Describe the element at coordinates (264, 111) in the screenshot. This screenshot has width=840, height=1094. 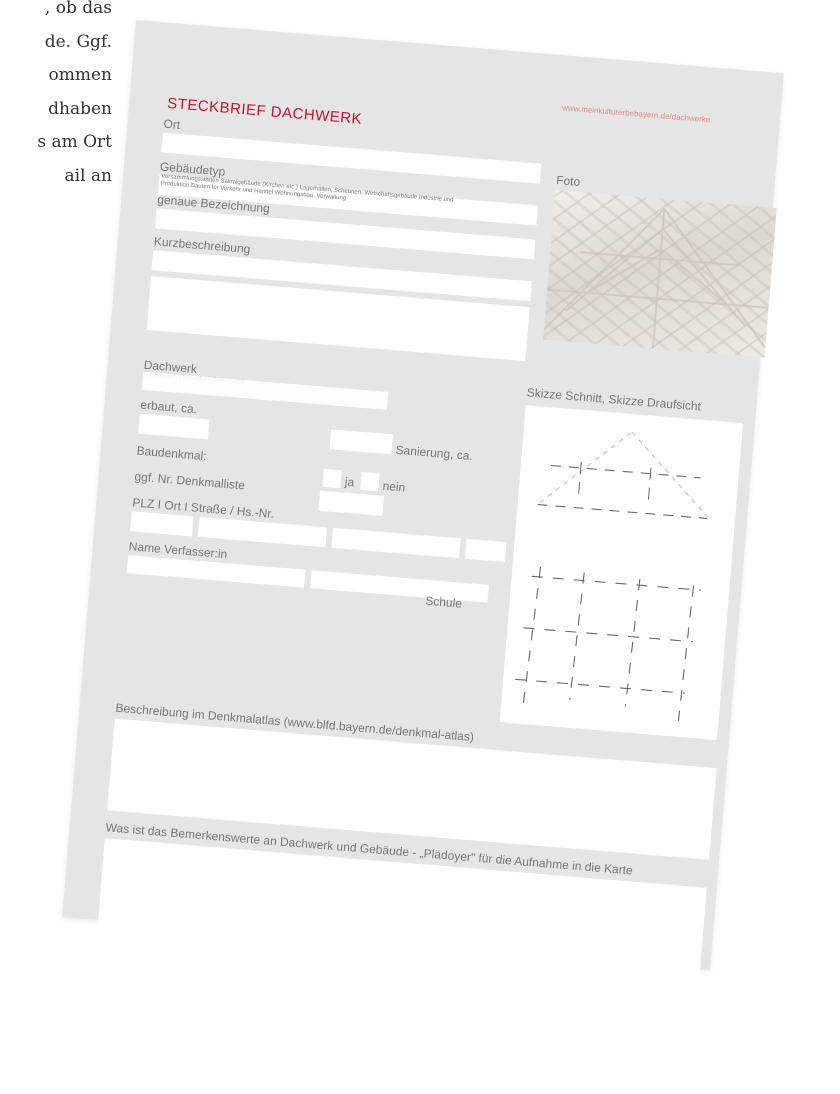
I see `sheet-title: STECKBRIEF DACHWERK` at that location.